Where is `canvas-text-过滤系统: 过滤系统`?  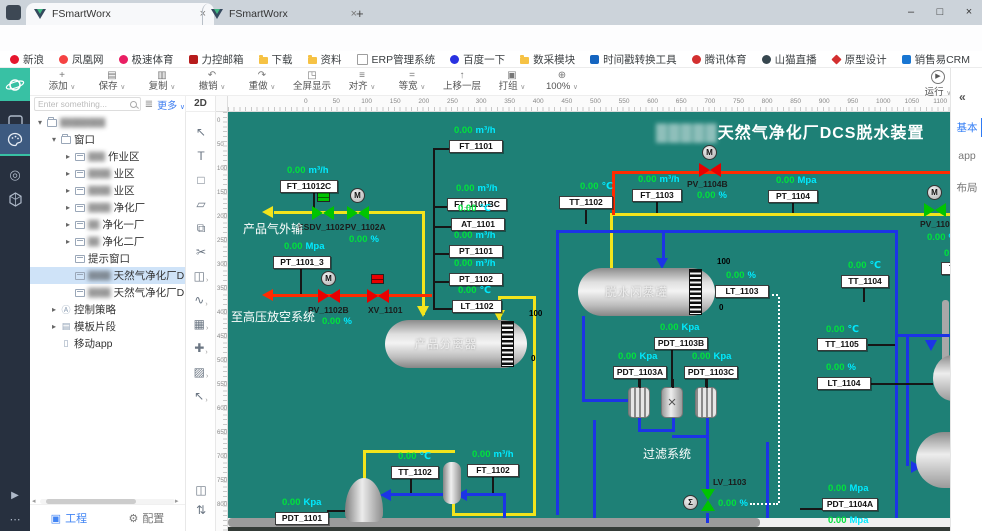
canvas-text-过滤系统: 过滤系统 is located at coordinates (667, 453).